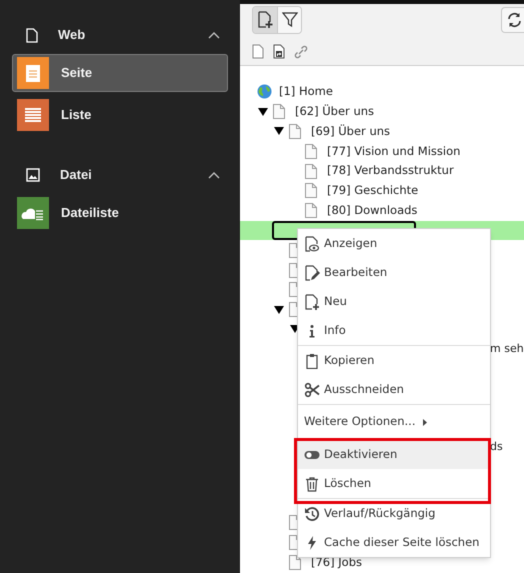  Describe the element at coordinates (72, 35) in the screenshot. I see `section-title: Web` at that location.